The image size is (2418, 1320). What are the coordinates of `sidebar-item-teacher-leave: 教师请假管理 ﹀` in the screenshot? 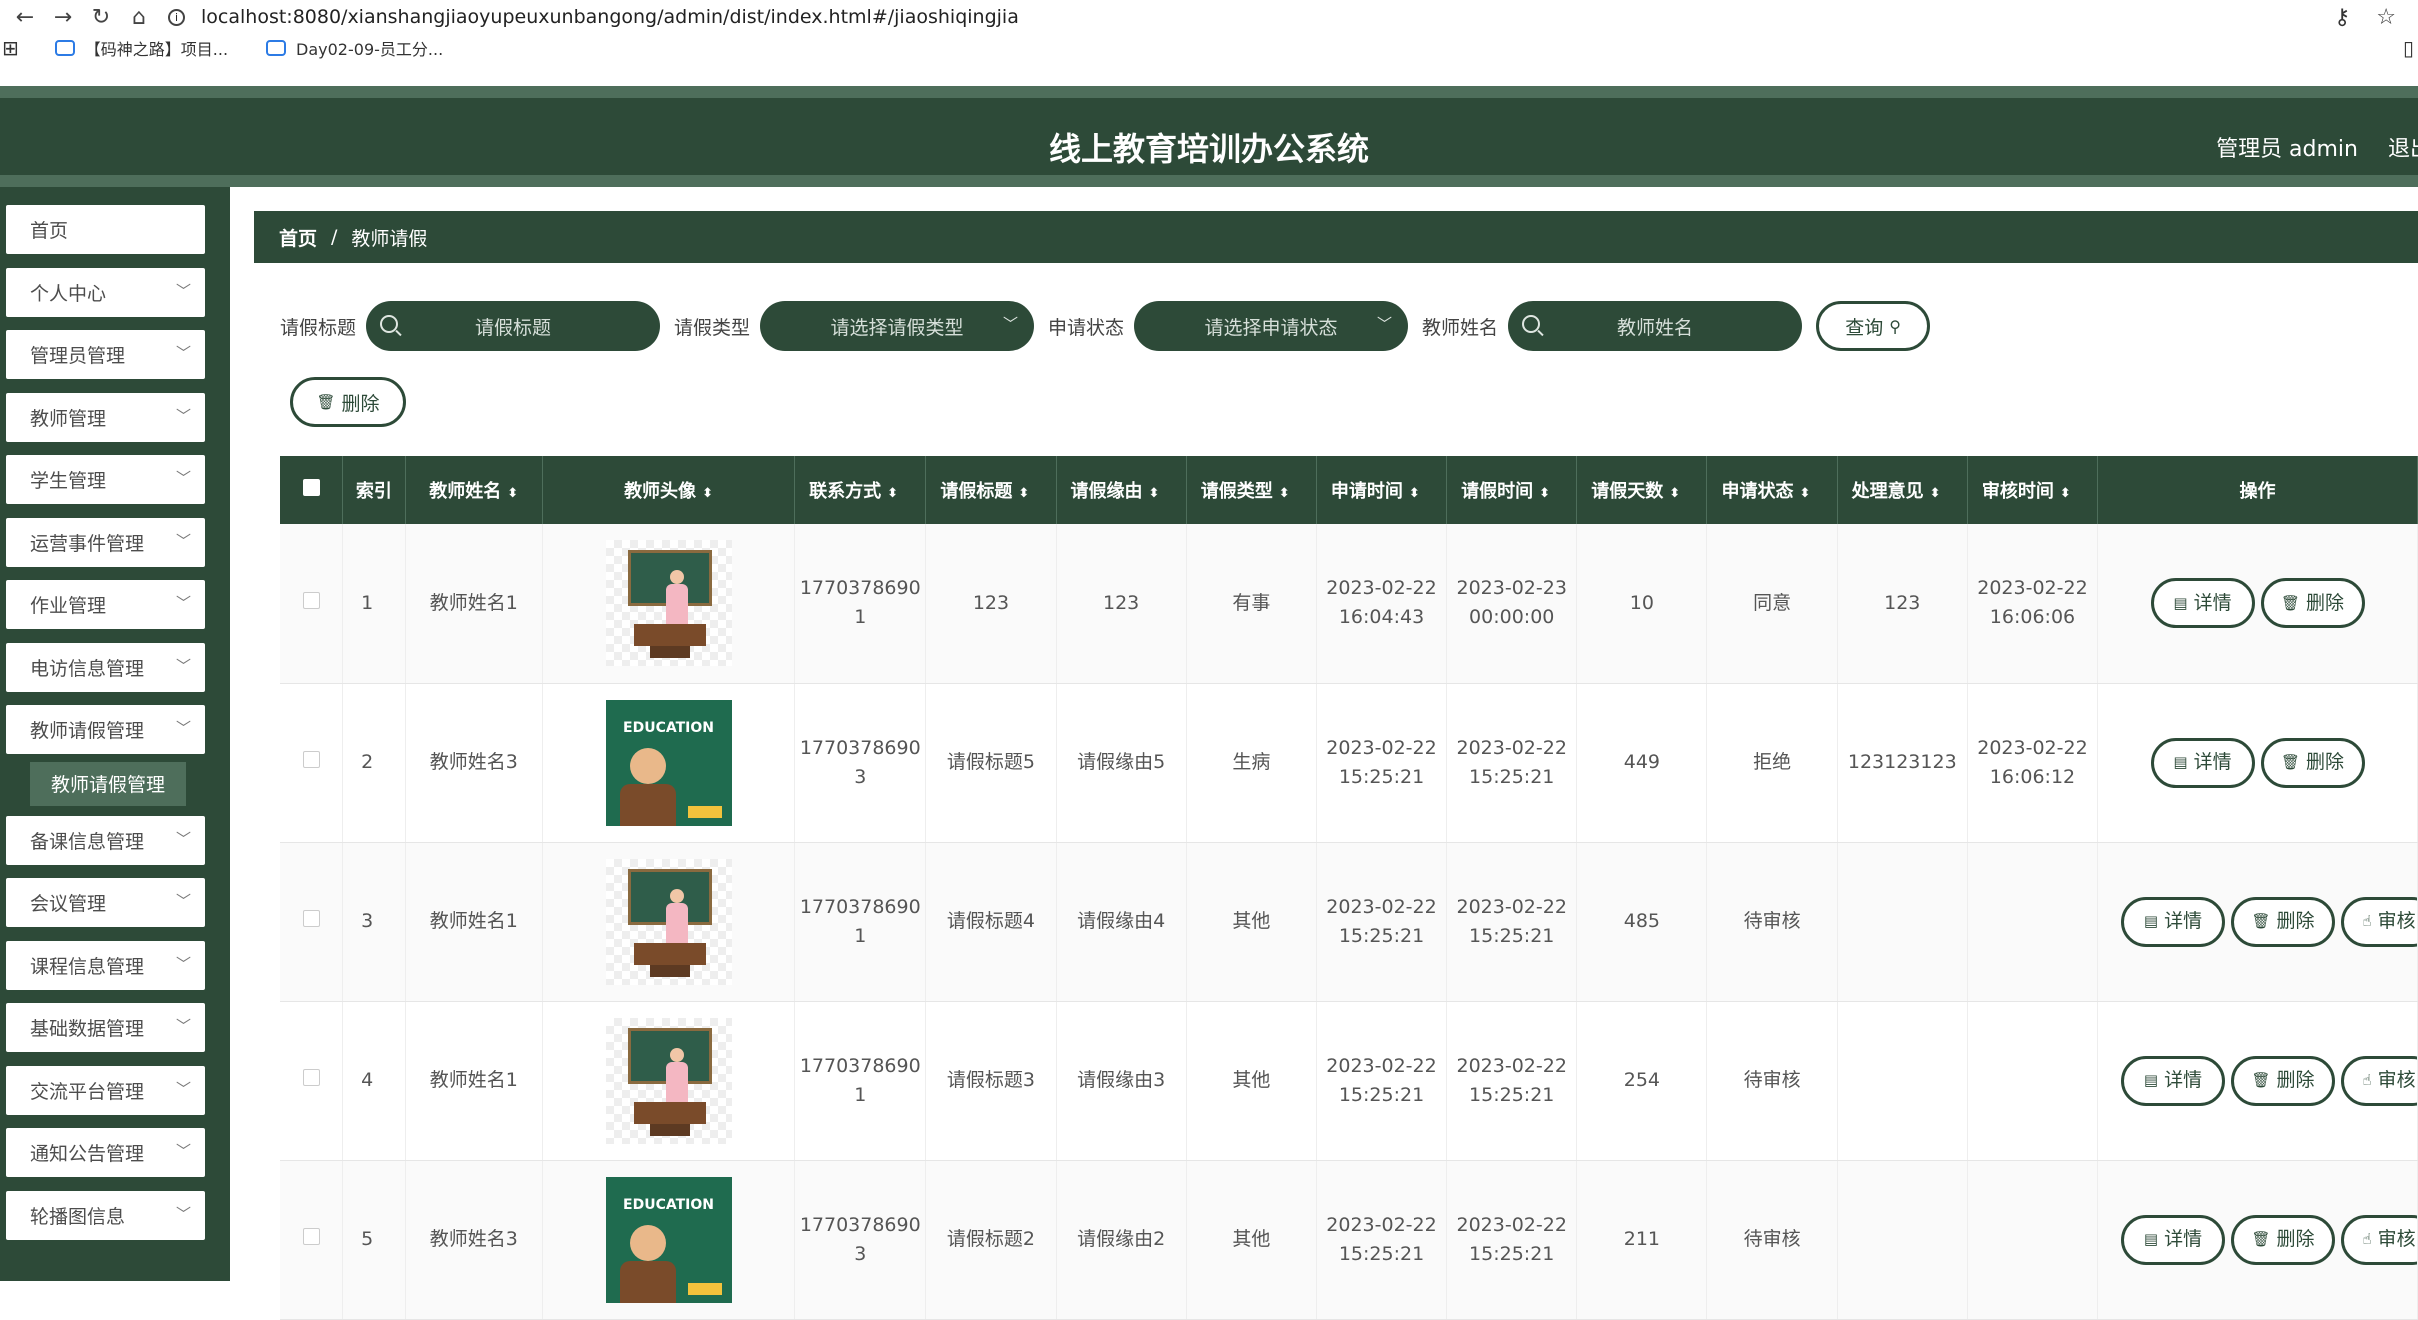 It's located at (105, 729).